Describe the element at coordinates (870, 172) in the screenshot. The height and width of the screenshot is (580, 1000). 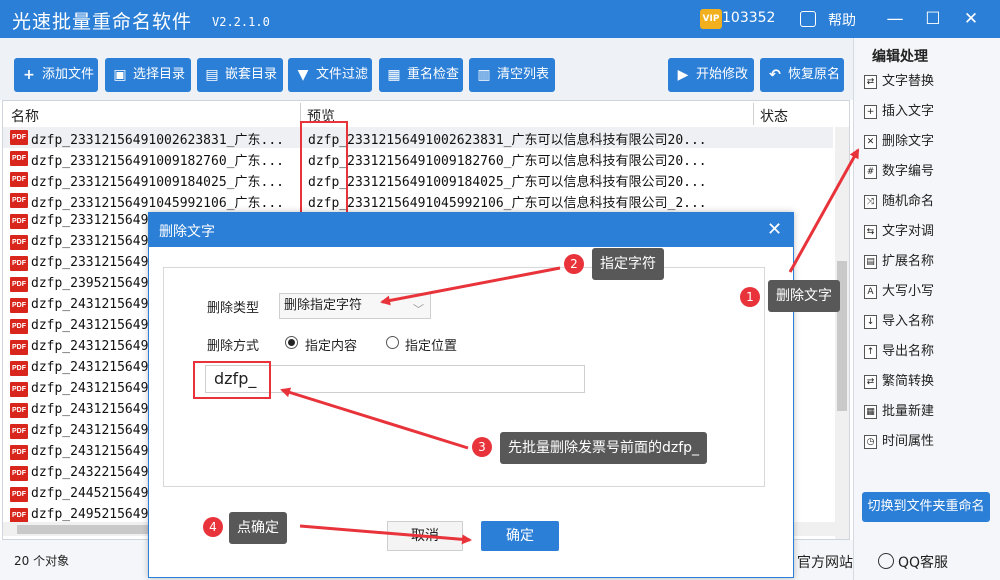
I see `number-icon: #` at that location.